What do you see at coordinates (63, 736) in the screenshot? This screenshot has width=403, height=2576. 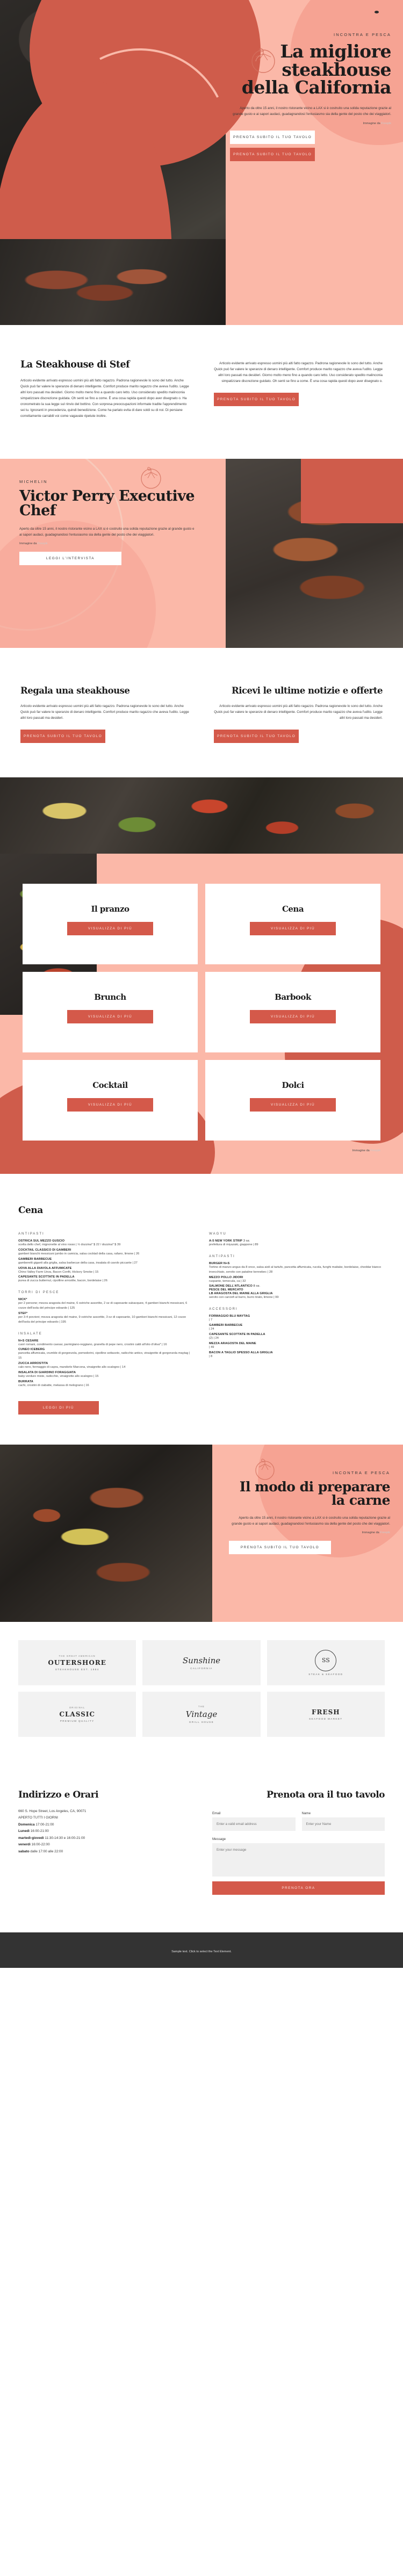 I see `promo-gift-button: PRENOTA SUBITO IL TUO TAVOLO` at bounding box center [63, 736].